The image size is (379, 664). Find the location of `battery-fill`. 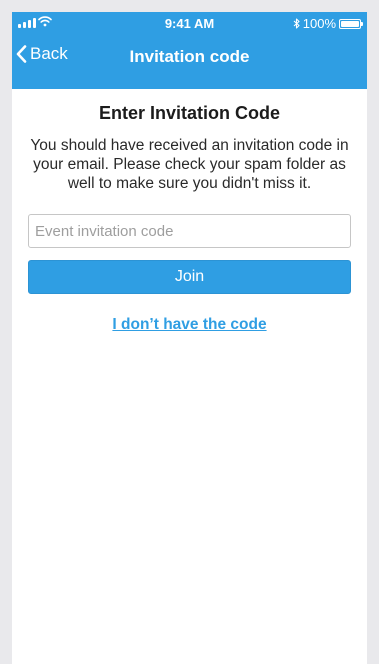

battery-fill is located at coordinates (350, 23).